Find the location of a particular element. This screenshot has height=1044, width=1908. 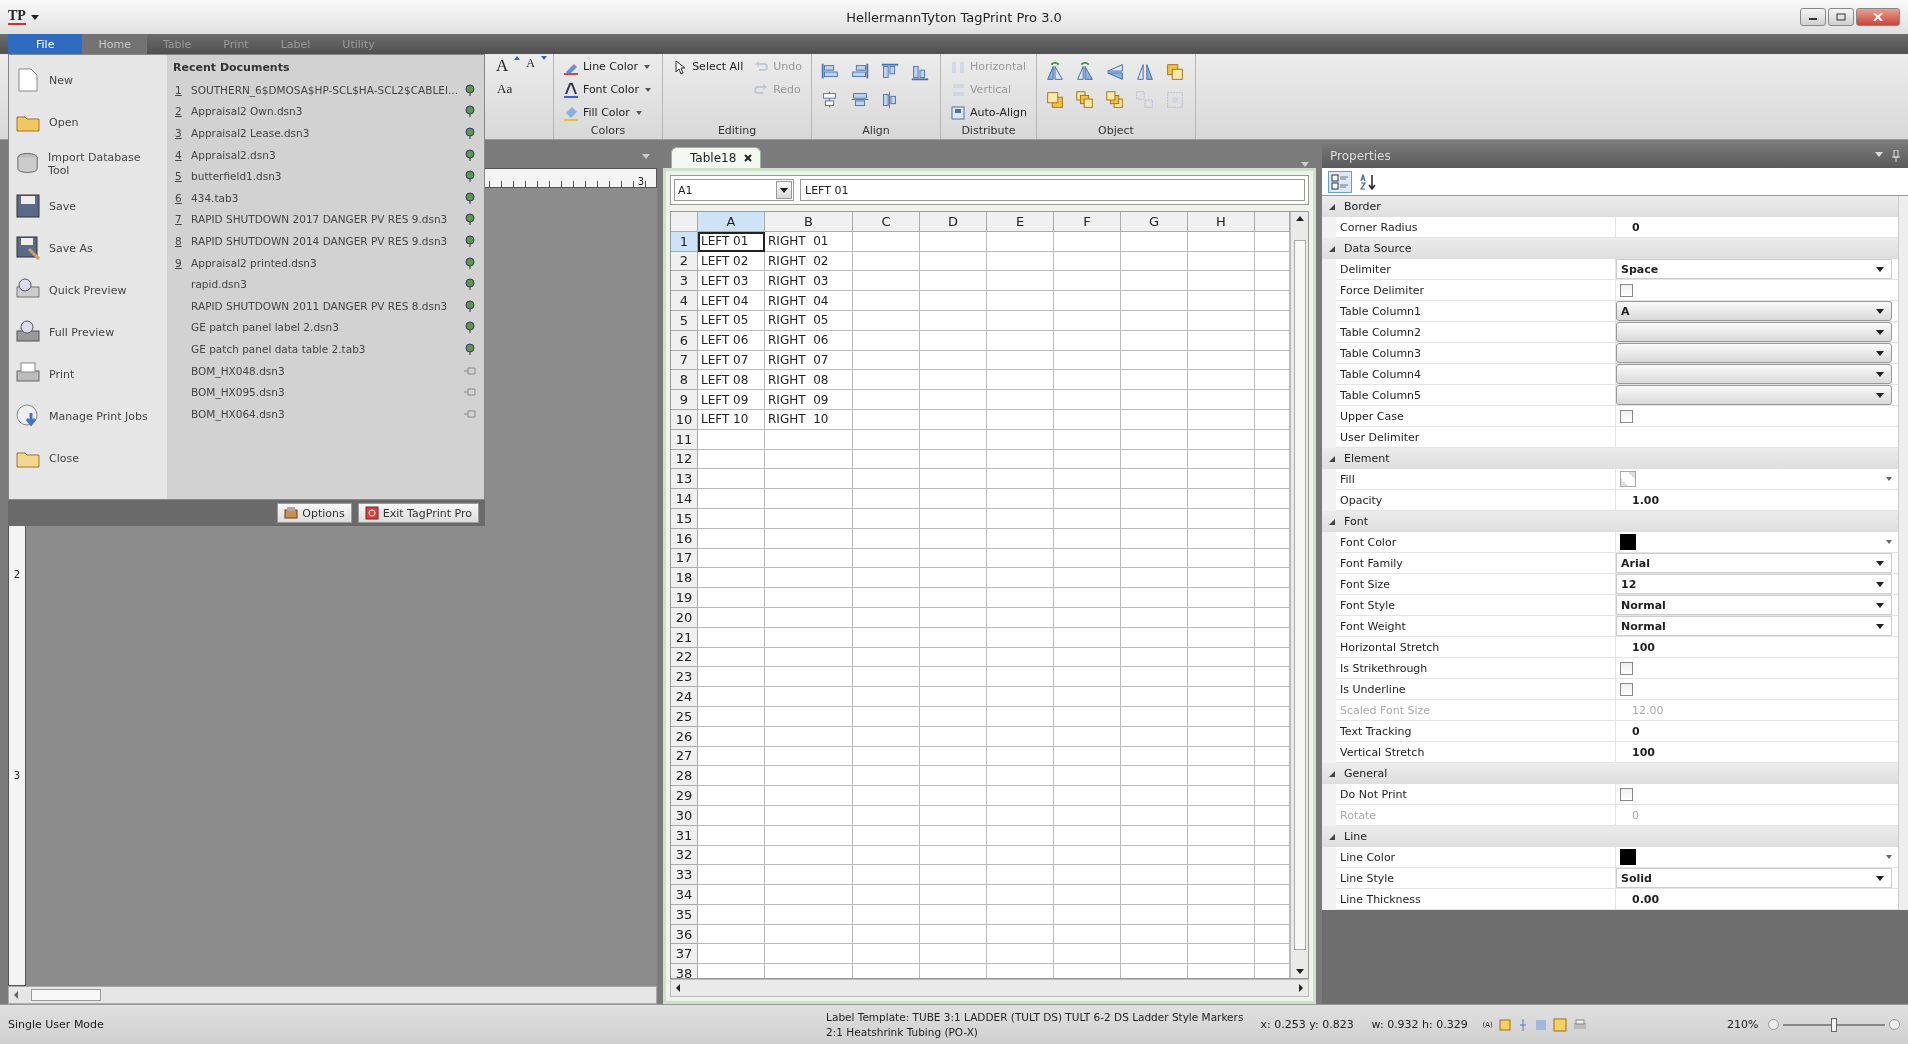

table-cell: LEFT 08 is located at coordinates (731, 380).